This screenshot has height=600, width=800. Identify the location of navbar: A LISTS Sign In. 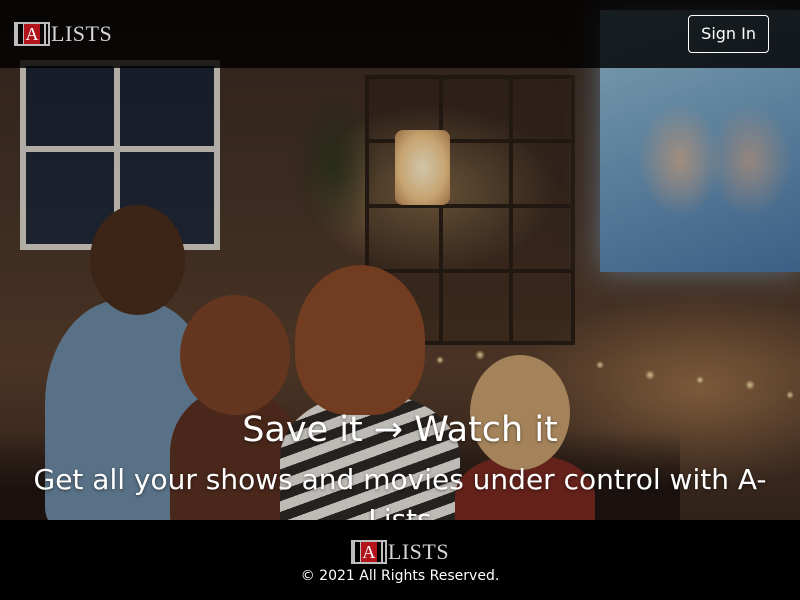
(400, 34).